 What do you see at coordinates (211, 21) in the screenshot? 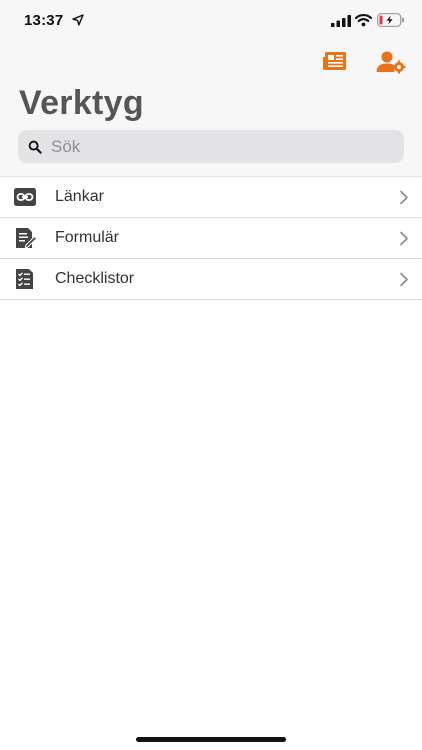
I see `status-bar: 13:37` at bounding box center [211, 21].